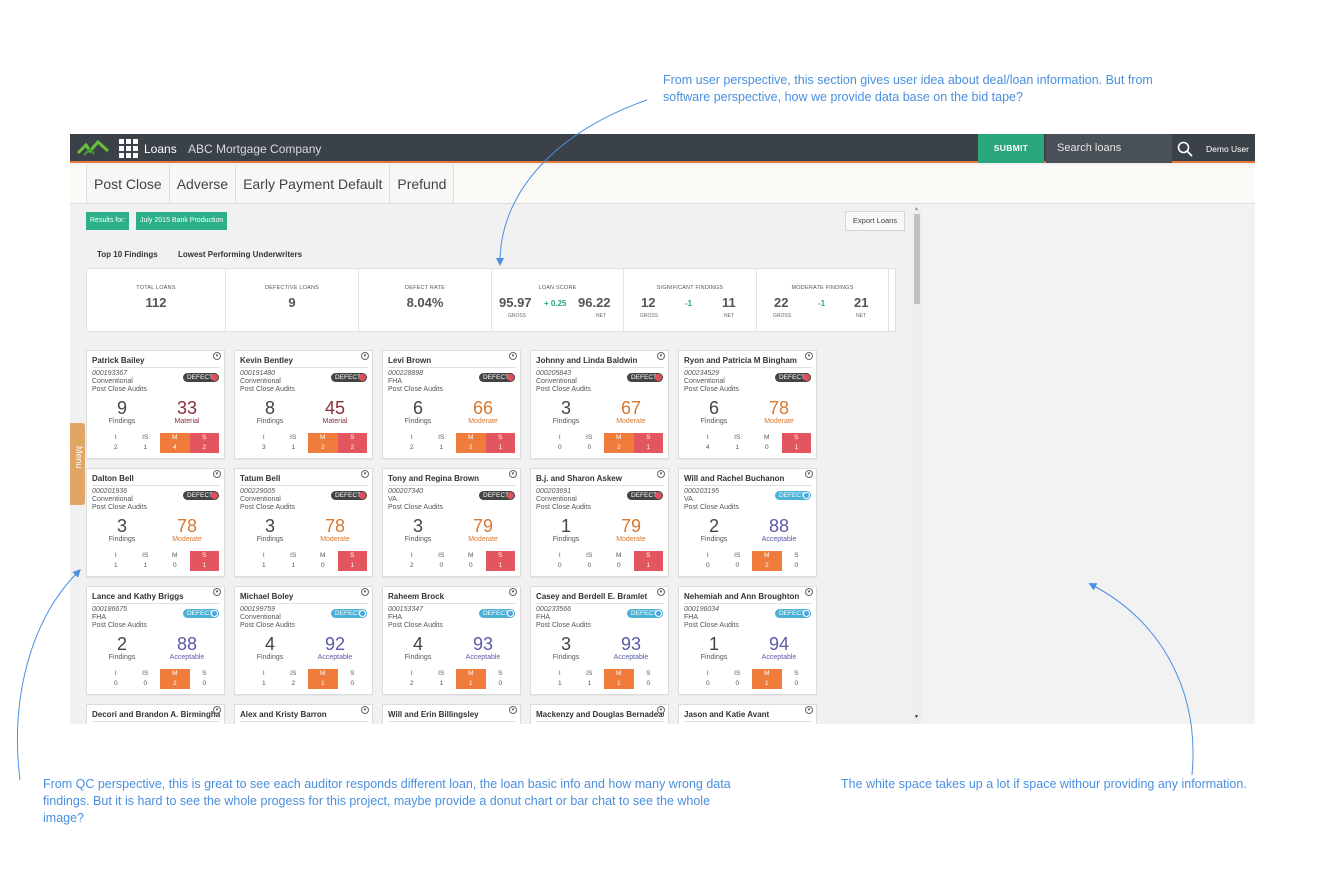  Describe the element at coordinates (600, 360) in the screenshot. I see `borrower-name: Johnny and Linda Baldwin` at that location.